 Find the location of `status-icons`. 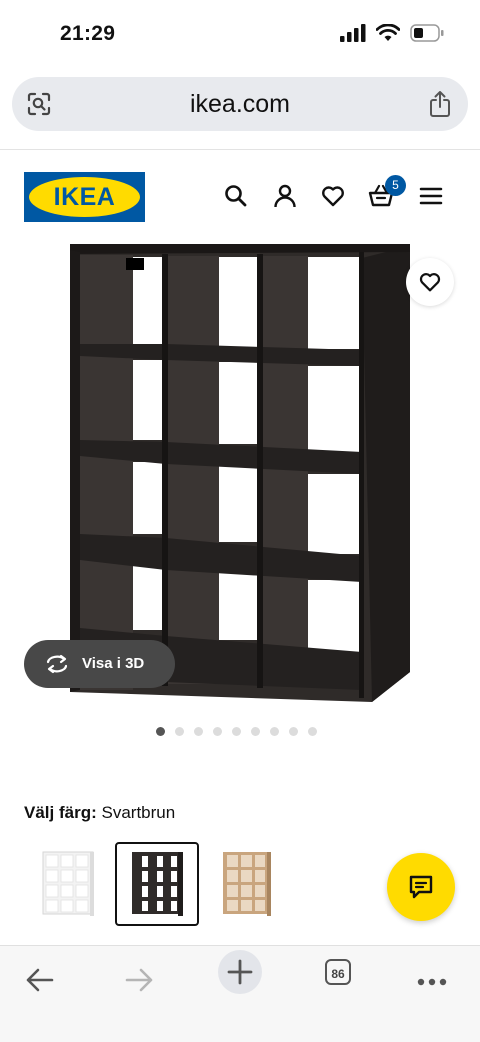

status-icons is located at coordinates (392, 33).